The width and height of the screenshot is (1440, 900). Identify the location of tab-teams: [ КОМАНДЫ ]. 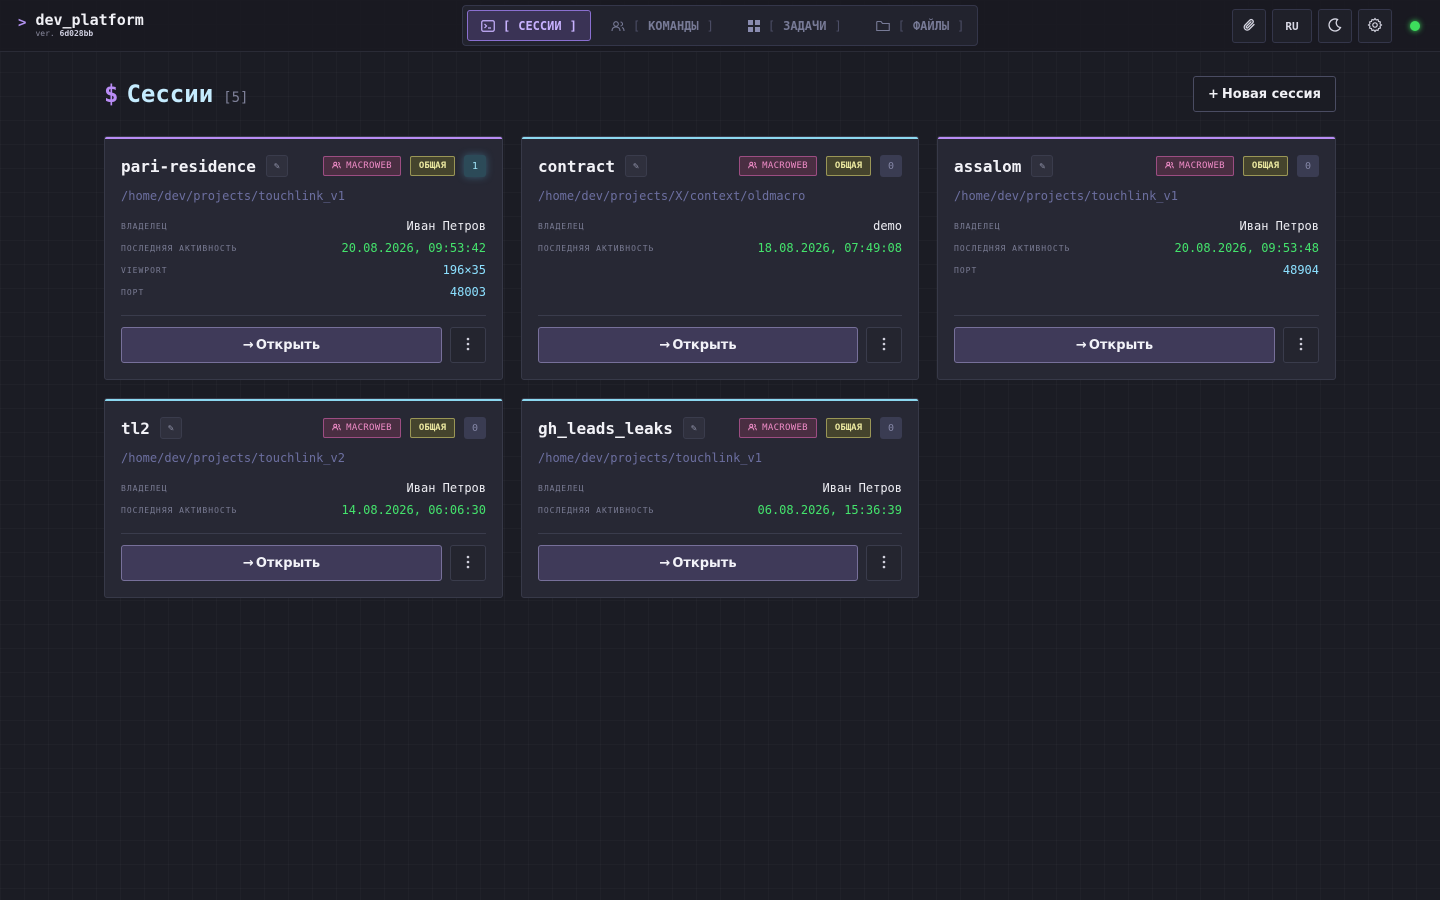
(662, 25).